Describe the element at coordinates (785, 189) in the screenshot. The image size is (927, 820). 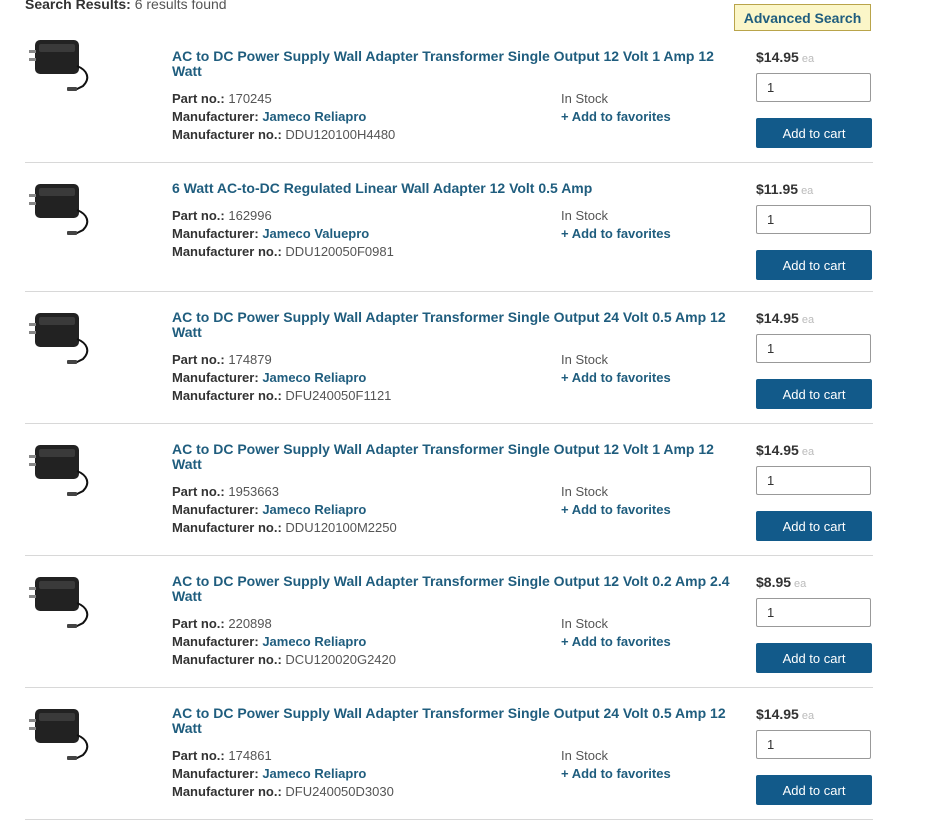
I see `price: $11.95 ea` at that location.